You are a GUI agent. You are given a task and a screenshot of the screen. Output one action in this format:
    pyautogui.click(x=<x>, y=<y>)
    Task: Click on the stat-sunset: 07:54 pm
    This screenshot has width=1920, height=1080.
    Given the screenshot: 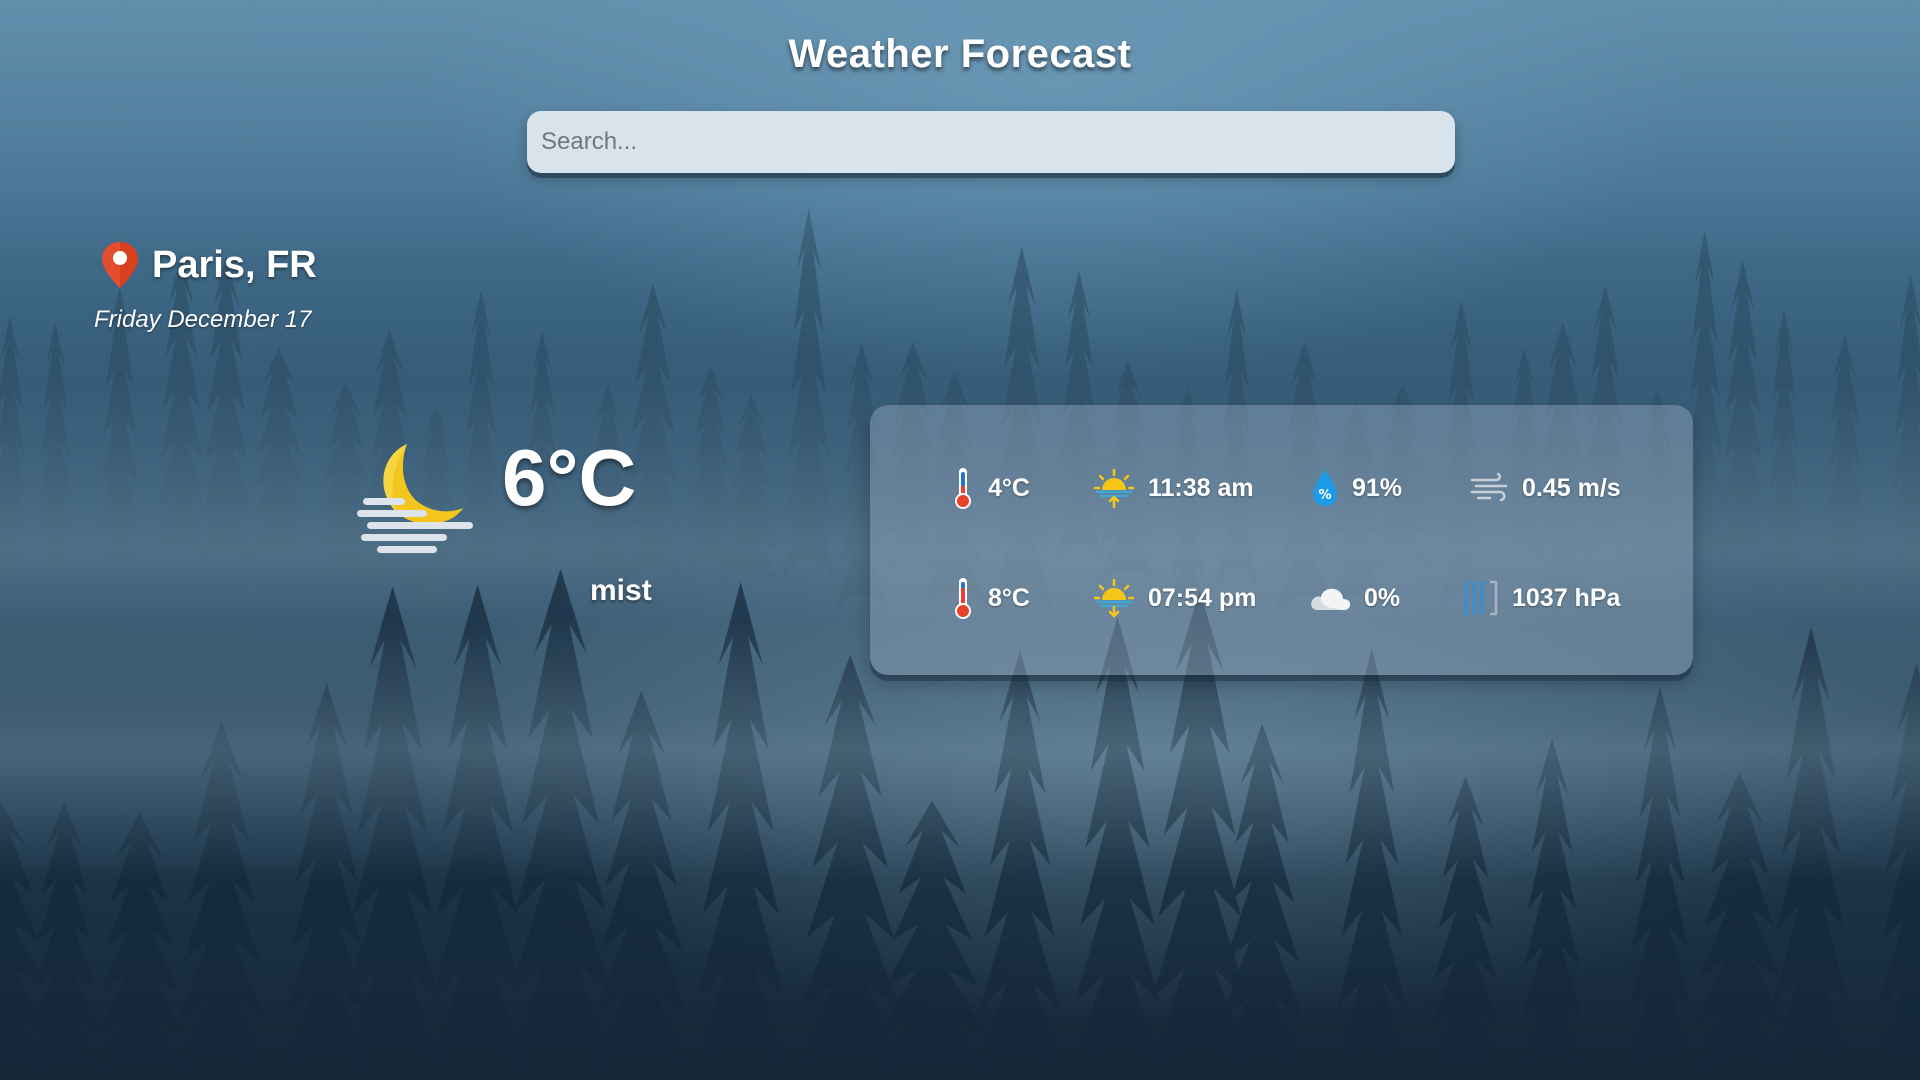 What is the action you would take?
    pyautogui.click(x=1174, y=598)
    